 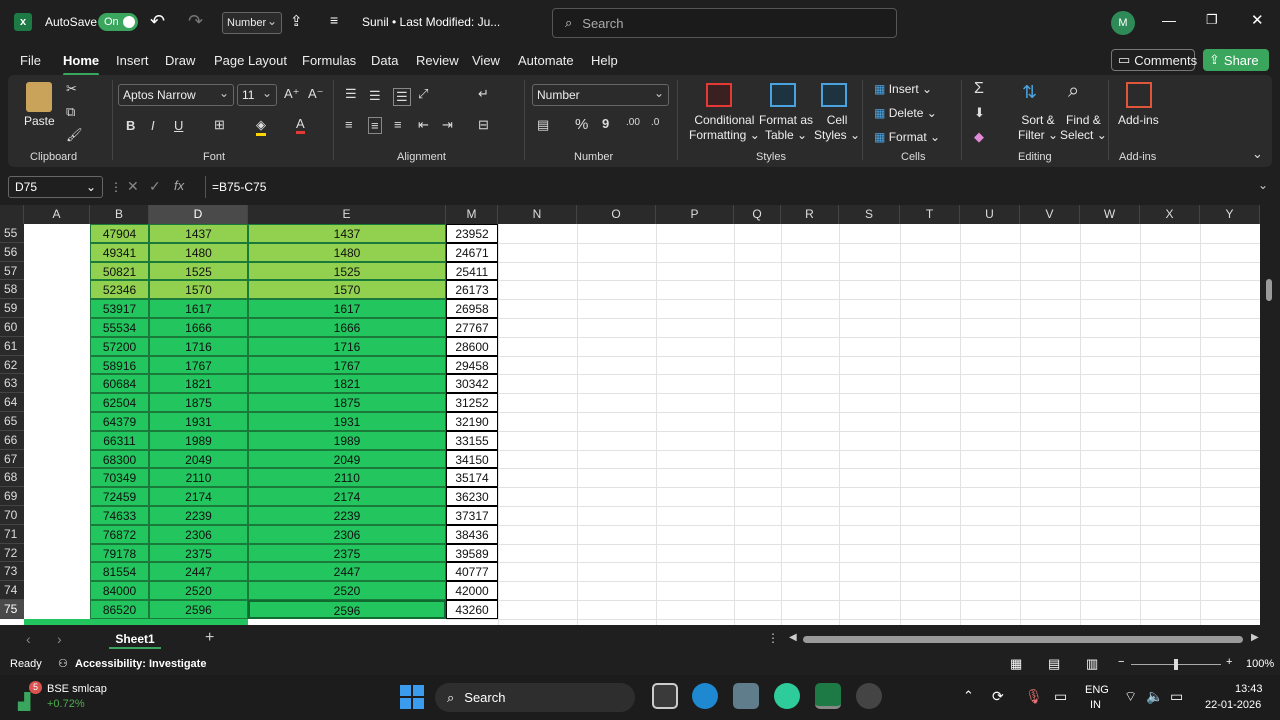 What do you see at coordinates (12, 590) in the screenshot?
I see `row-header-74: 74` at bounding box center [12, 590].